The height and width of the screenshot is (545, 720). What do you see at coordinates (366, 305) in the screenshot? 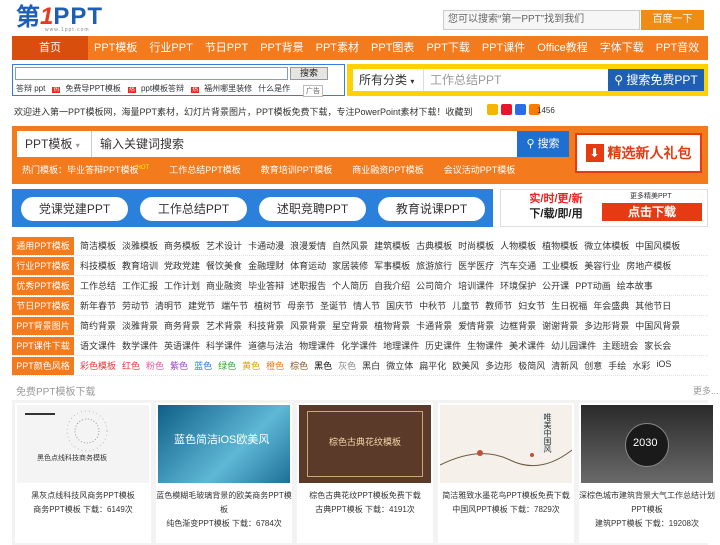
I see `category-link: 情人节` at bounding box center [366, 305].